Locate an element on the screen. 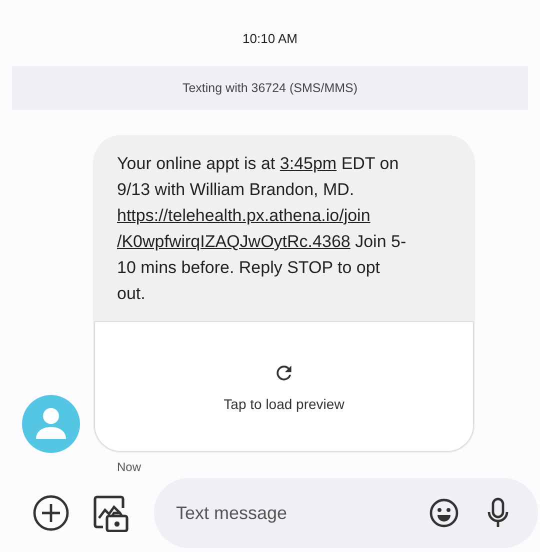 This screenshot has height=552, width=540. gallery-camera-button is located at coordinates (111, 513).